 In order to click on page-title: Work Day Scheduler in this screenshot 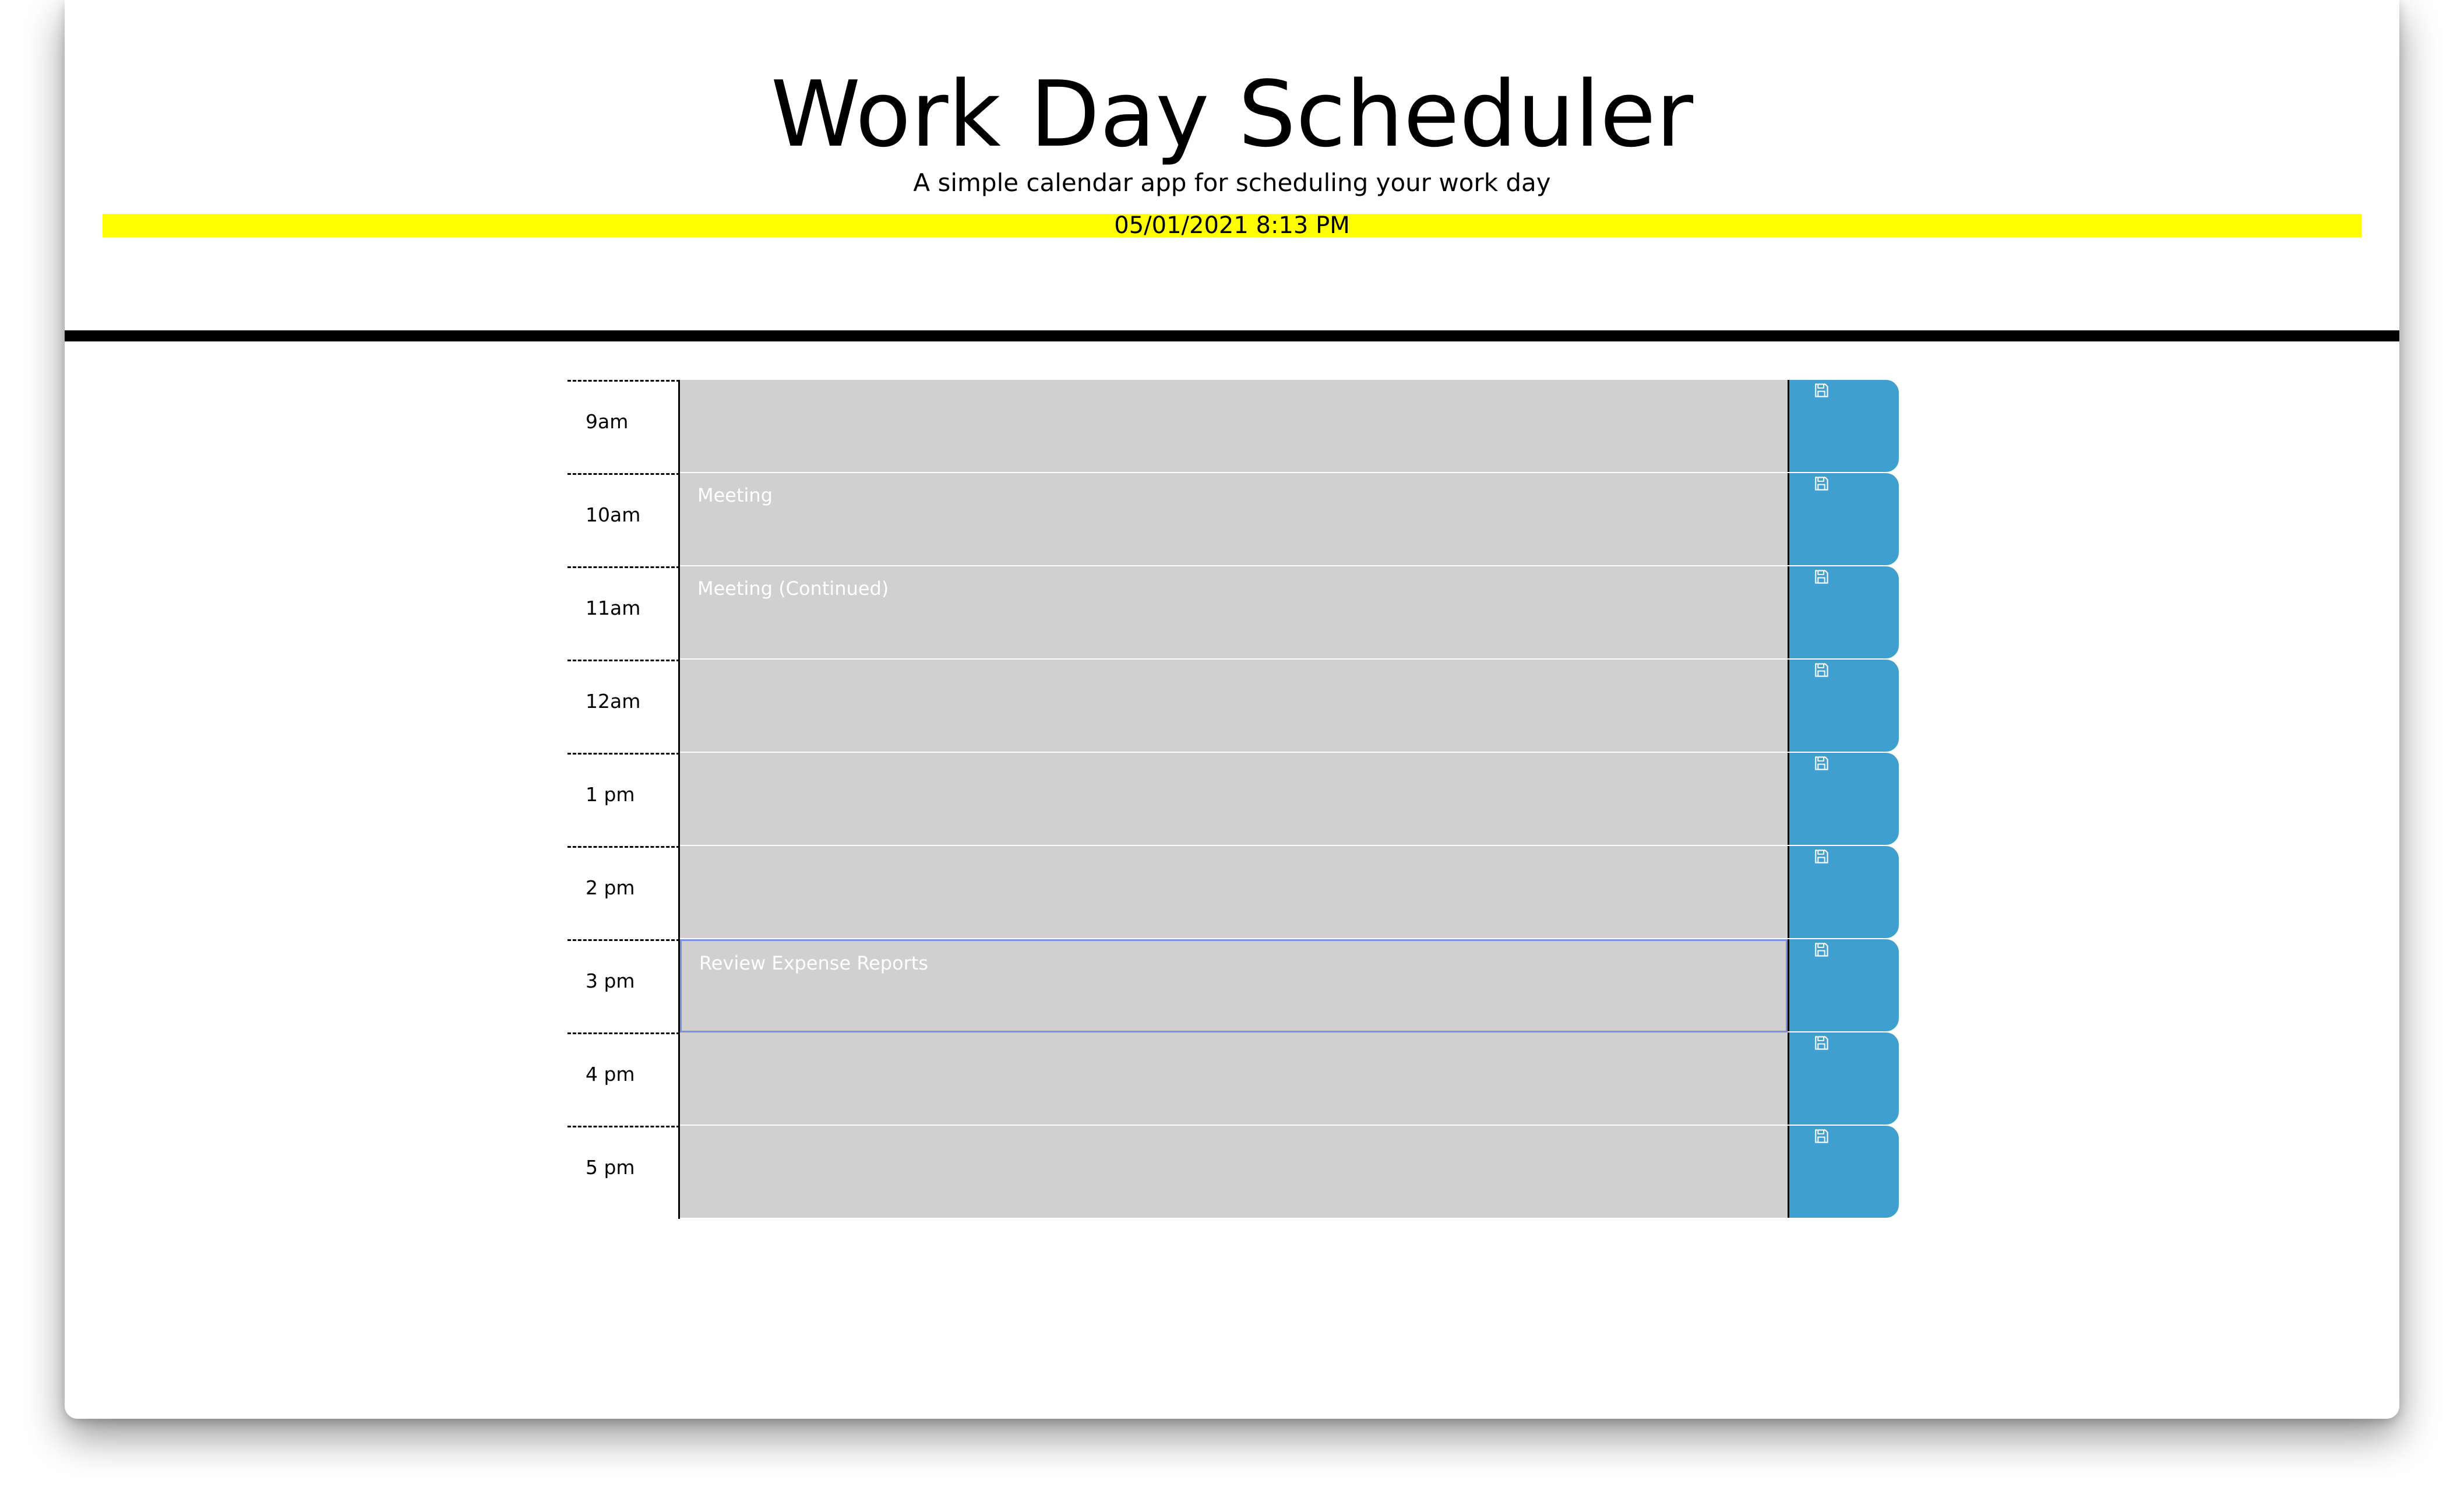, I will do `click(1232, 114)`.